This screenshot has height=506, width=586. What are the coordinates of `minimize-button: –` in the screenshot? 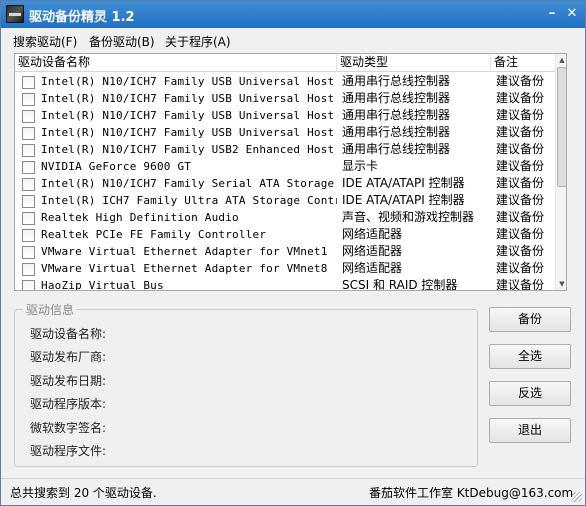 It's located at (552, 14).